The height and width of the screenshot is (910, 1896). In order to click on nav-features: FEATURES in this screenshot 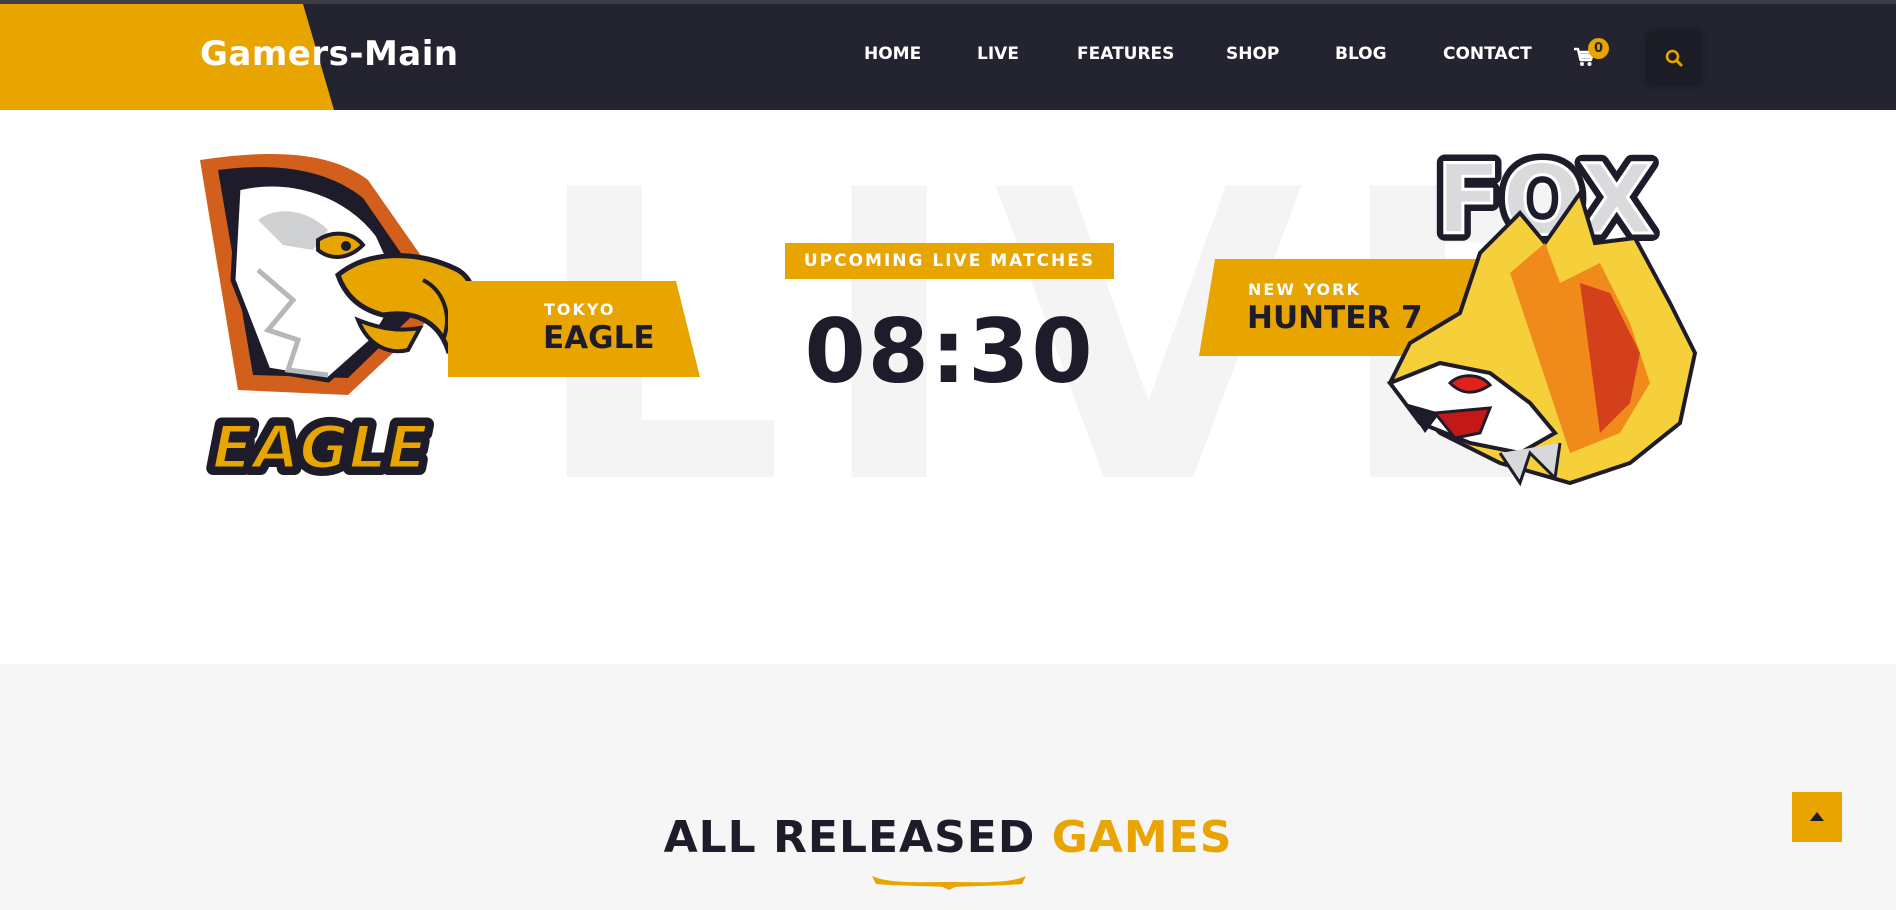, I will do `click(1125, 54)`.